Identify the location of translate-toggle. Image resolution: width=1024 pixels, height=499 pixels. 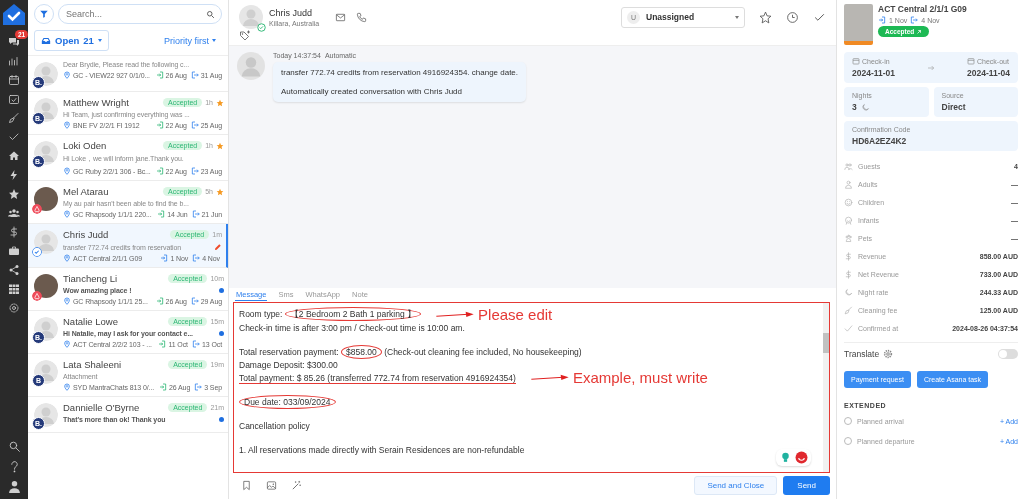
(1008, 354).